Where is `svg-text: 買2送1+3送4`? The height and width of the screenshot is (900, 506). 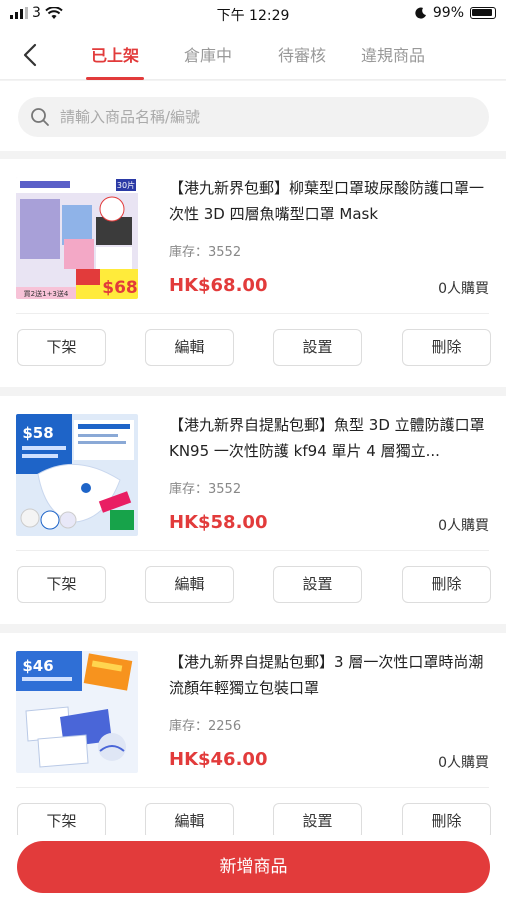 svg-text: 買2送1+3送4 is located at coordinates (46, 293).